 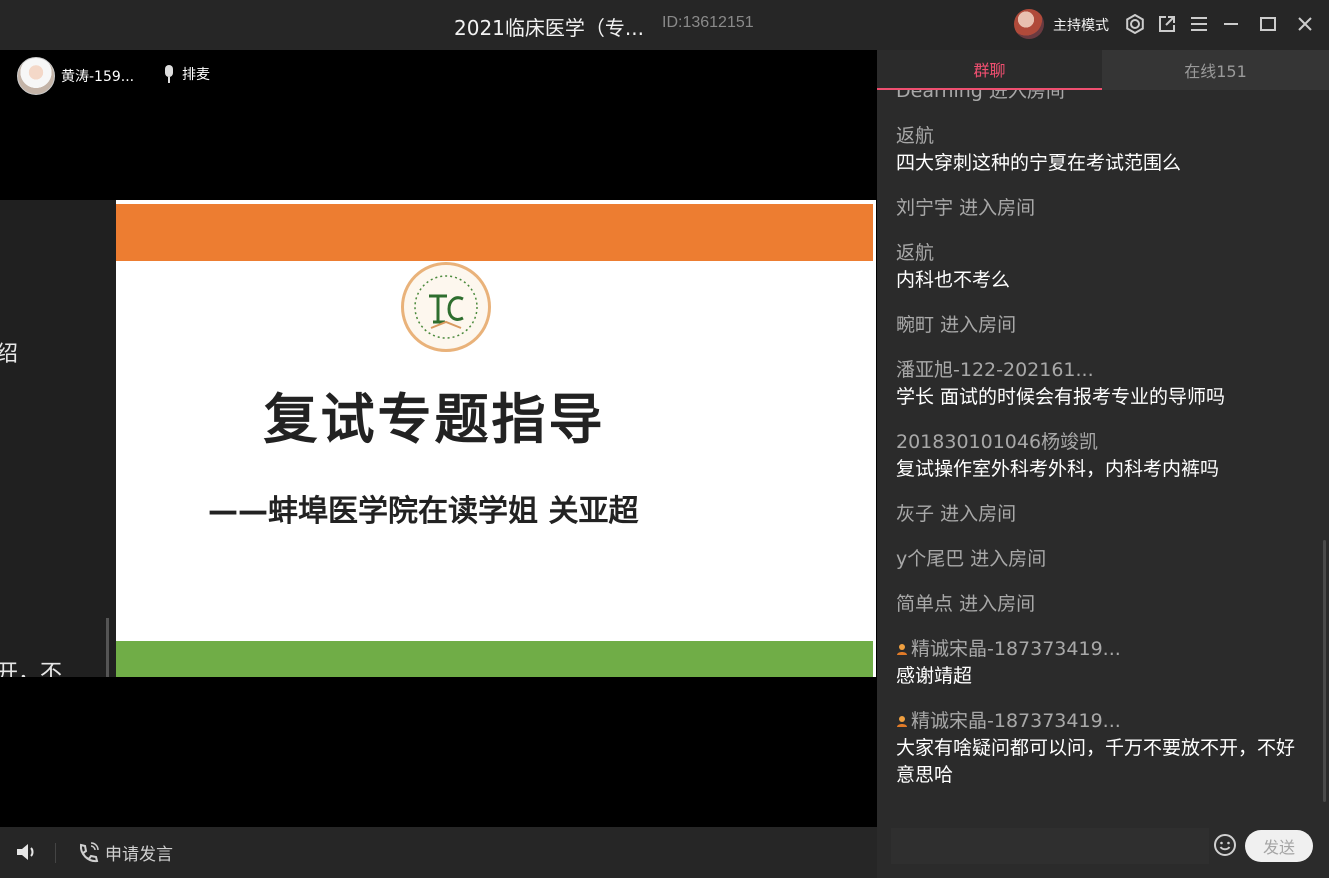 I want to click on slide-bottom-band, so click(x=494, y=659).